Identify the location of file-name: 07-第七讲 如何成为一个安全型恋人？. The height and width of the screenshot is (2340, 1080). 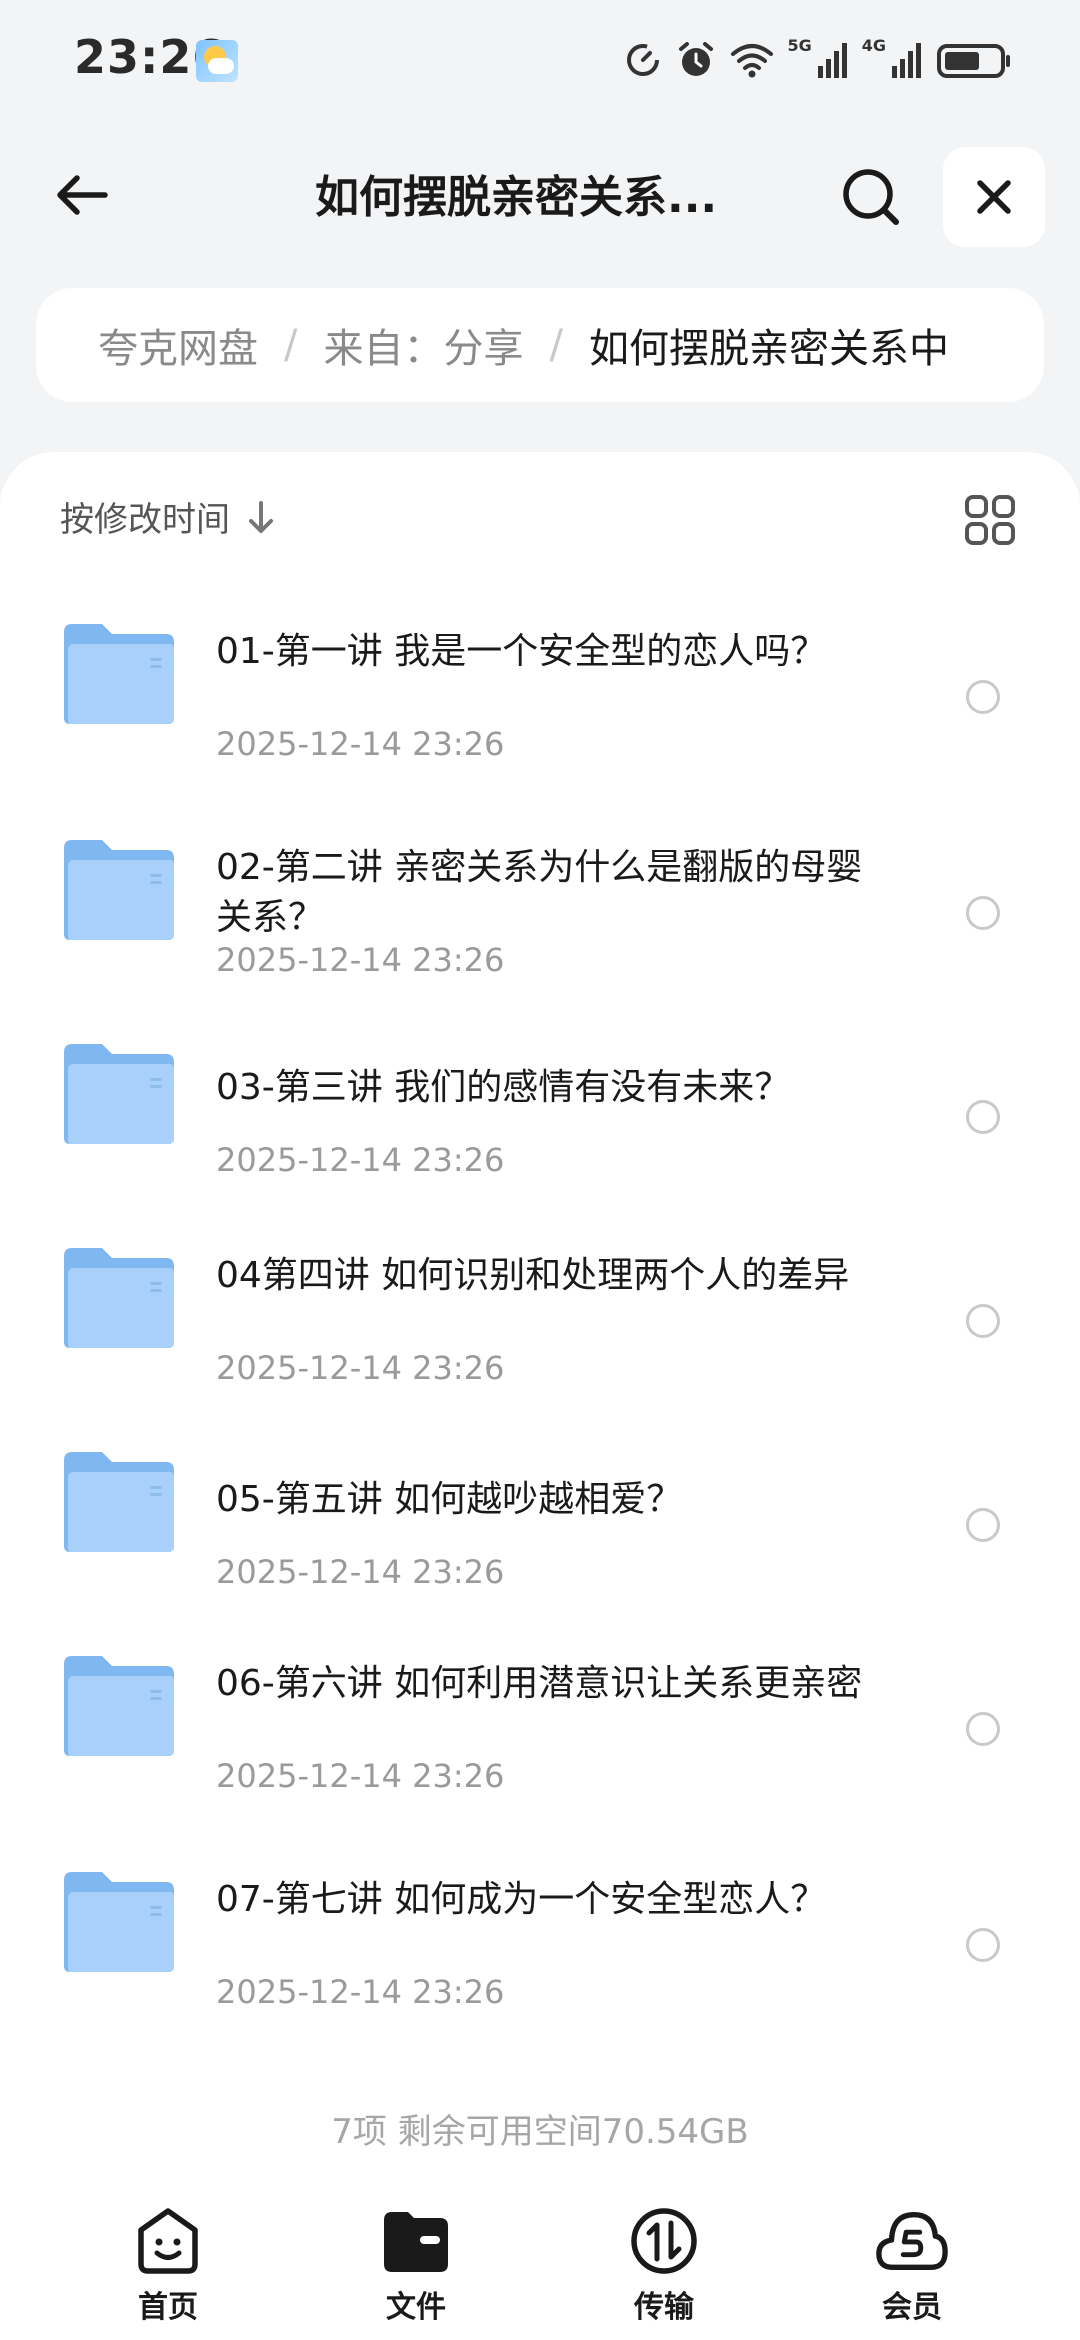
(521, 1899).